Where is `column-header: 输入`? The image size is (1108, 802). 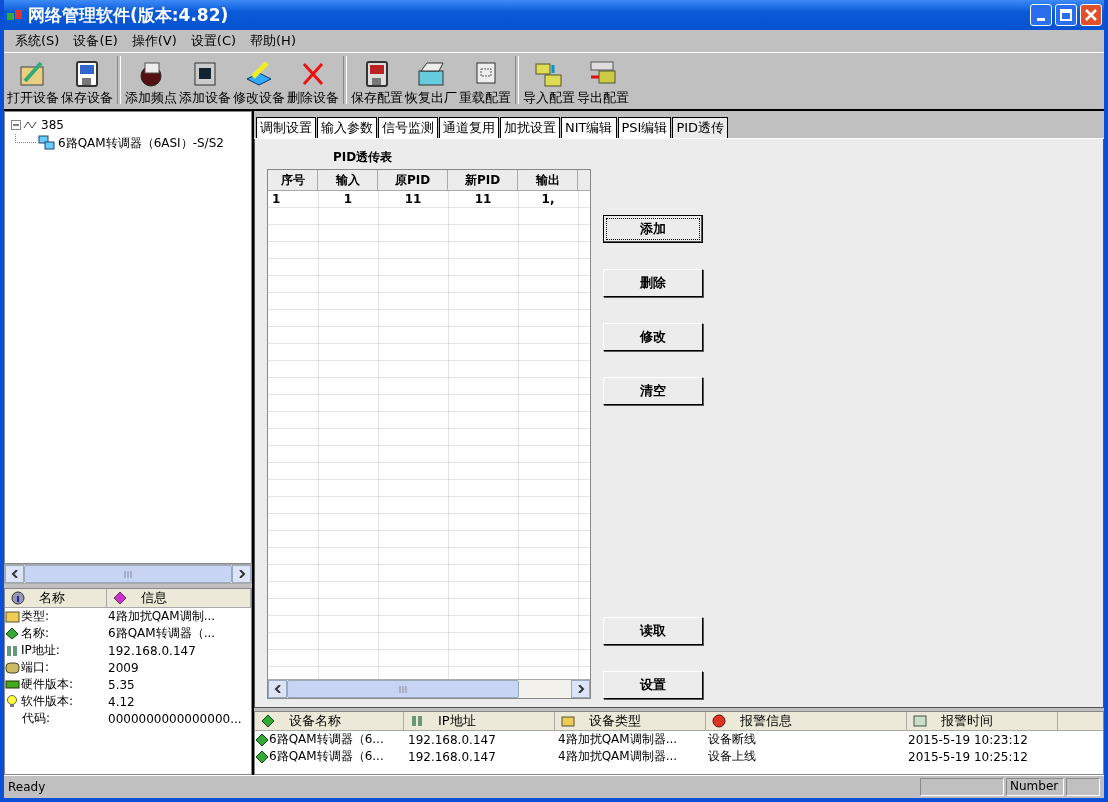
column-header: 输入 is located at coordinates (348, 180).